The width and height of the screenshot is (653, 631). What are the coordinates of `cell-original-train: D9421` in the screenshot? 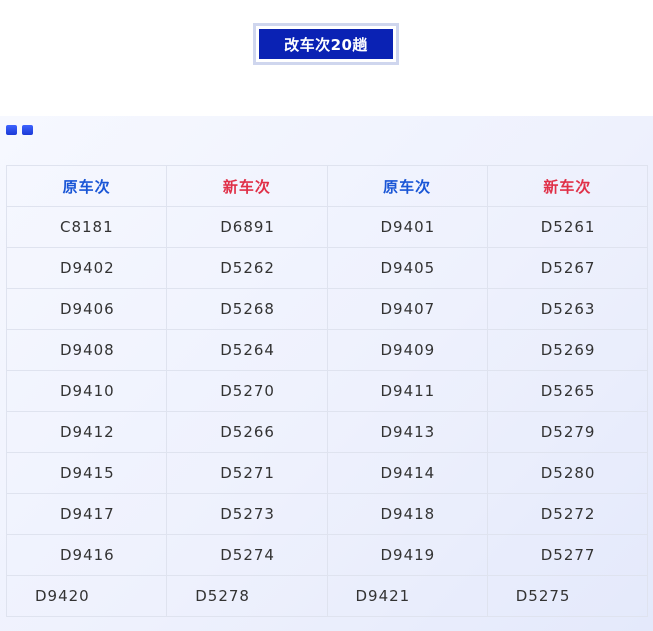 It's located at (407, 596).